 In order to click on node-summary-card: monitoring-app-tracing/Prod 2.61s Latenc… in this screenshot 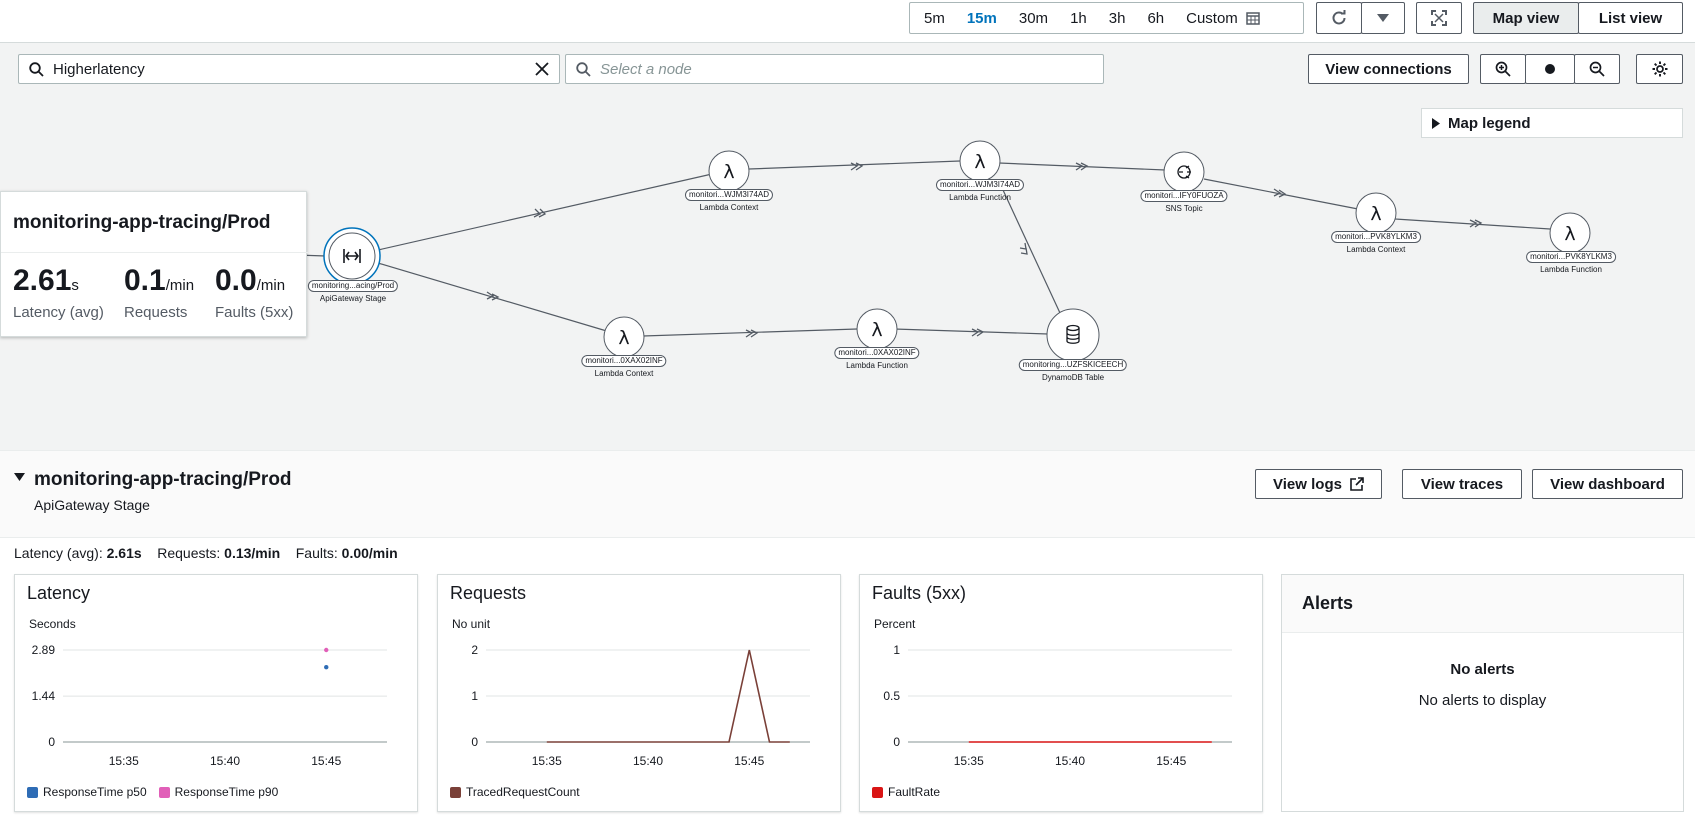, I will do `click(154, 264)`.